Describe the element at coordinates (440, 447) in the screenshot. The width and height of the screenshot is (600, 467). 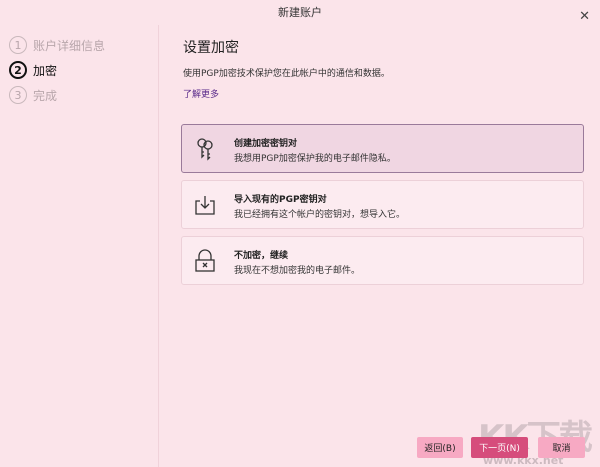
I see `back-button: 返回(B)` at that location.